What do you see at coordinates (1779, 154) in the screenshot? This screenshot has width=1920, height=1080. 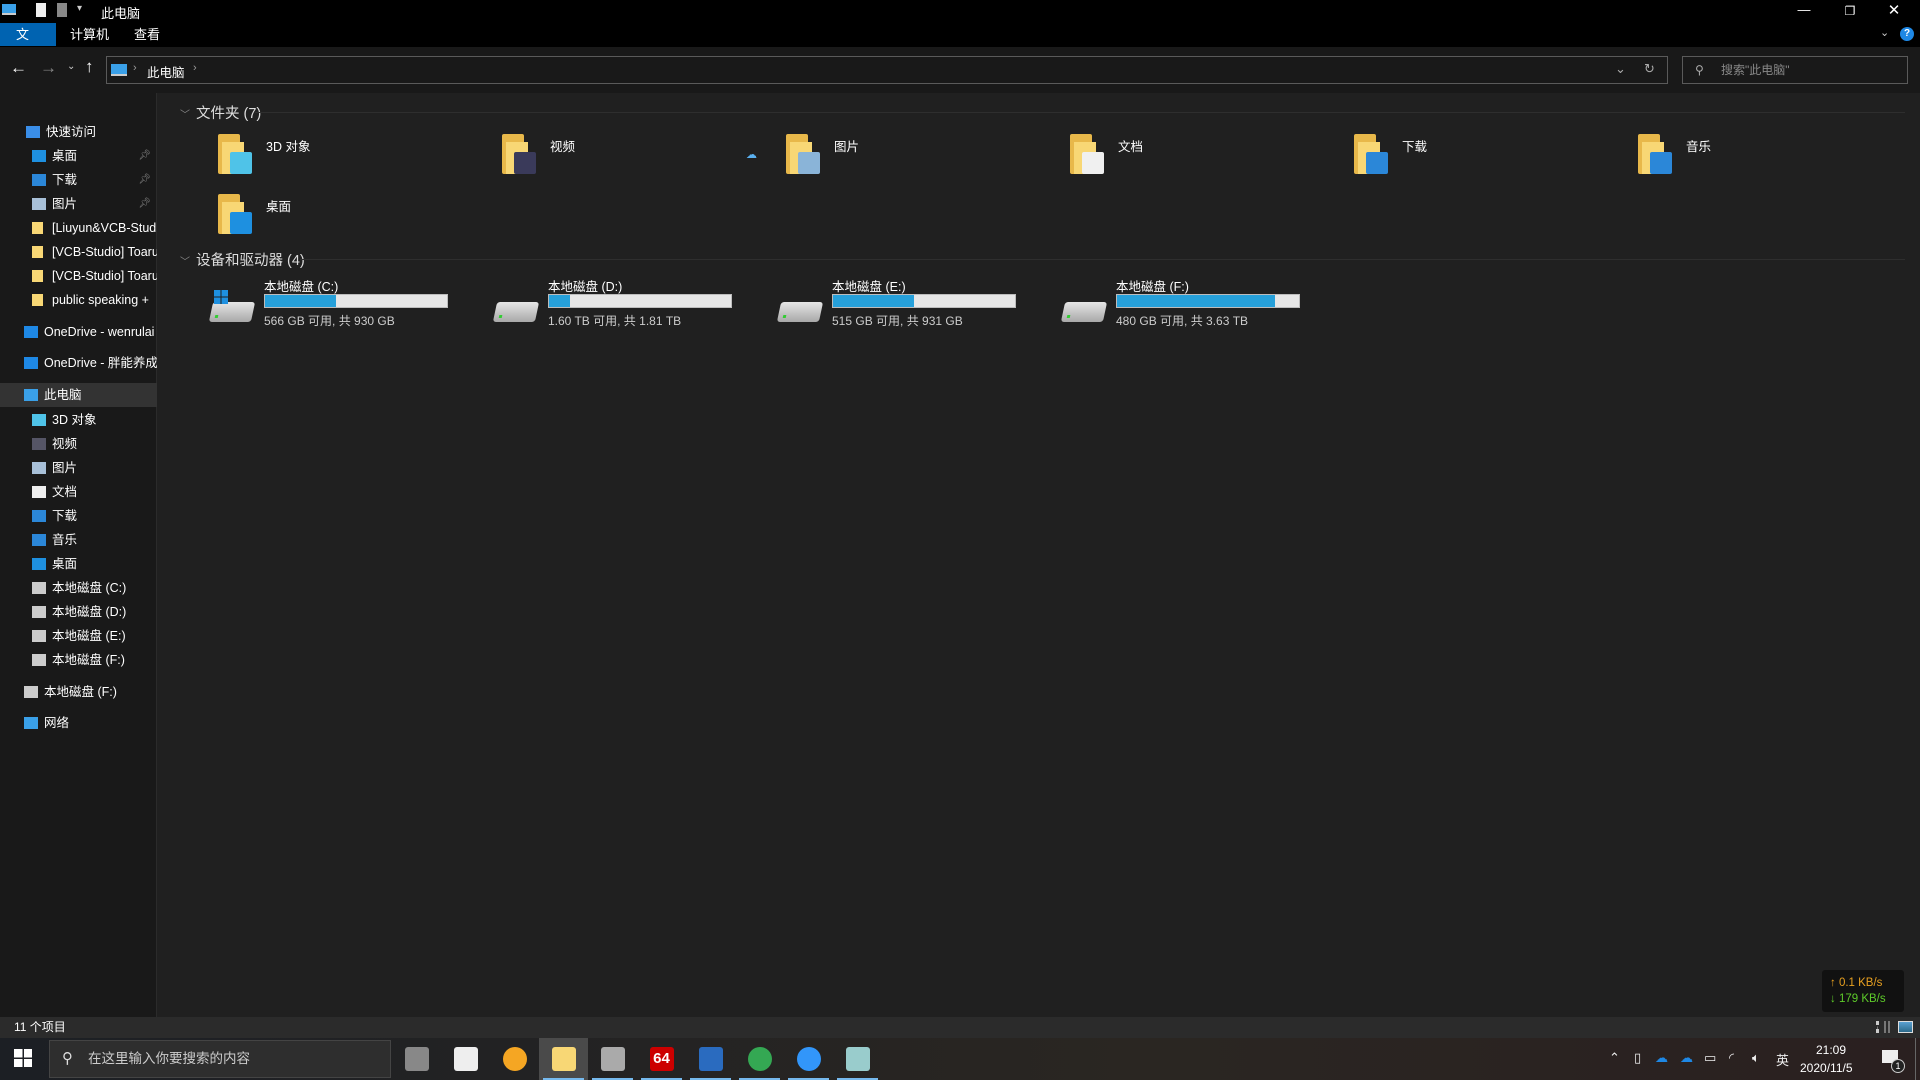 I see `folder-item: 音乐` at bounding box center [1779, 154].